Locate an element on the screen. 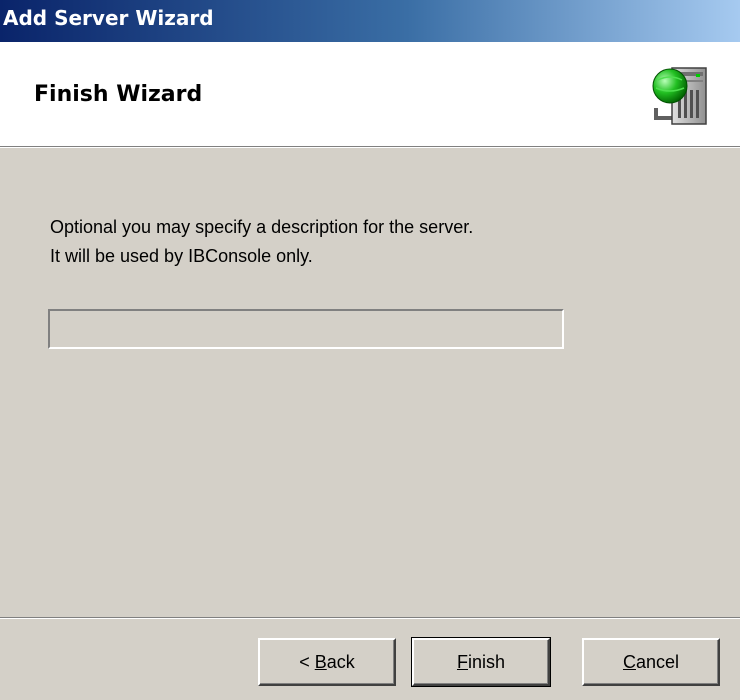 The image size is (740, 700). finish-button: Finish is located at coordinates (481, 662).